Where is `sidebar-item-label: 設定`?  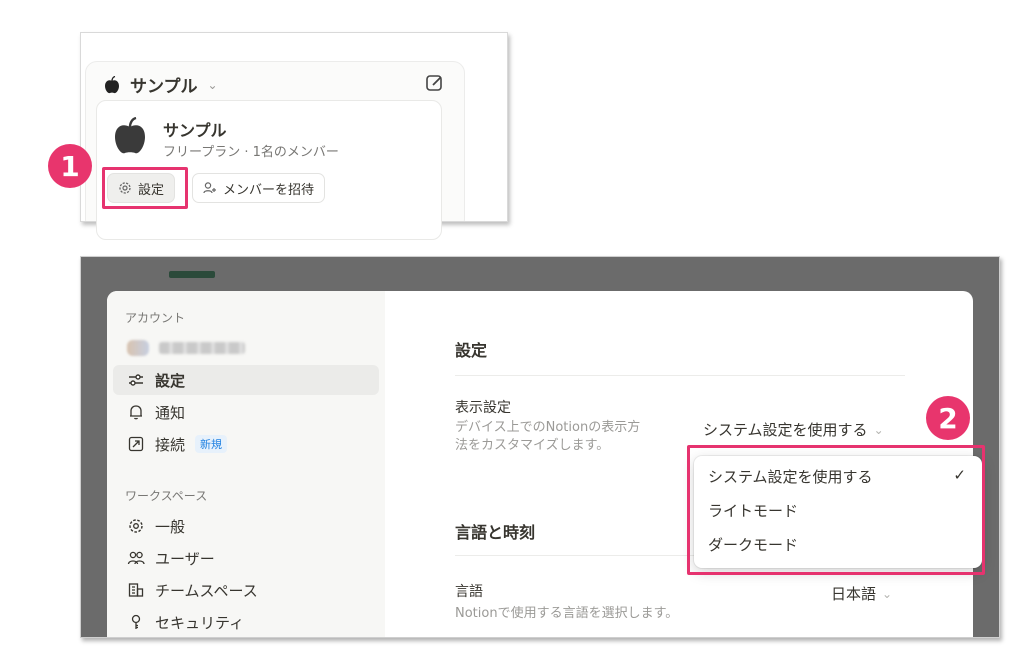 sidebar-item-label: 設定 is located at coordinates (170, 380).